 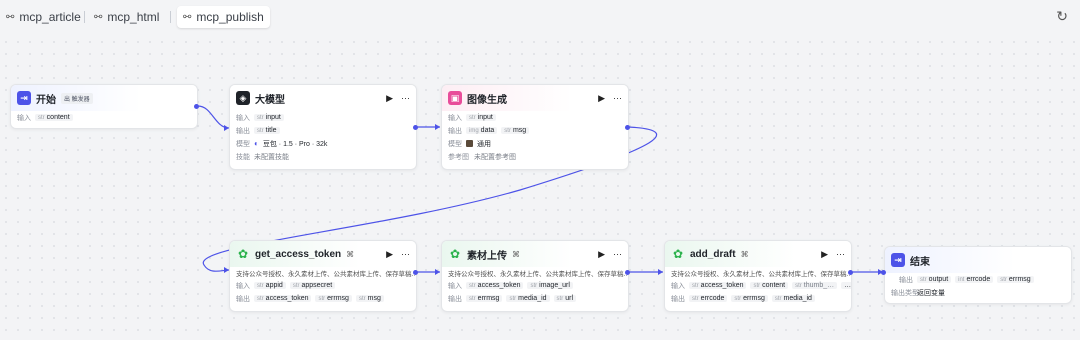 I want to click on variable-chip: str msg, so click(x=515, y=130).